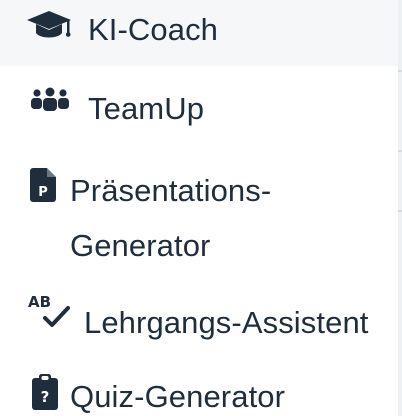 The image size is (402, 416). Describe the element at coordinates (49, 26) in the screenshot. I see `graduation-cap-icon` at that location.